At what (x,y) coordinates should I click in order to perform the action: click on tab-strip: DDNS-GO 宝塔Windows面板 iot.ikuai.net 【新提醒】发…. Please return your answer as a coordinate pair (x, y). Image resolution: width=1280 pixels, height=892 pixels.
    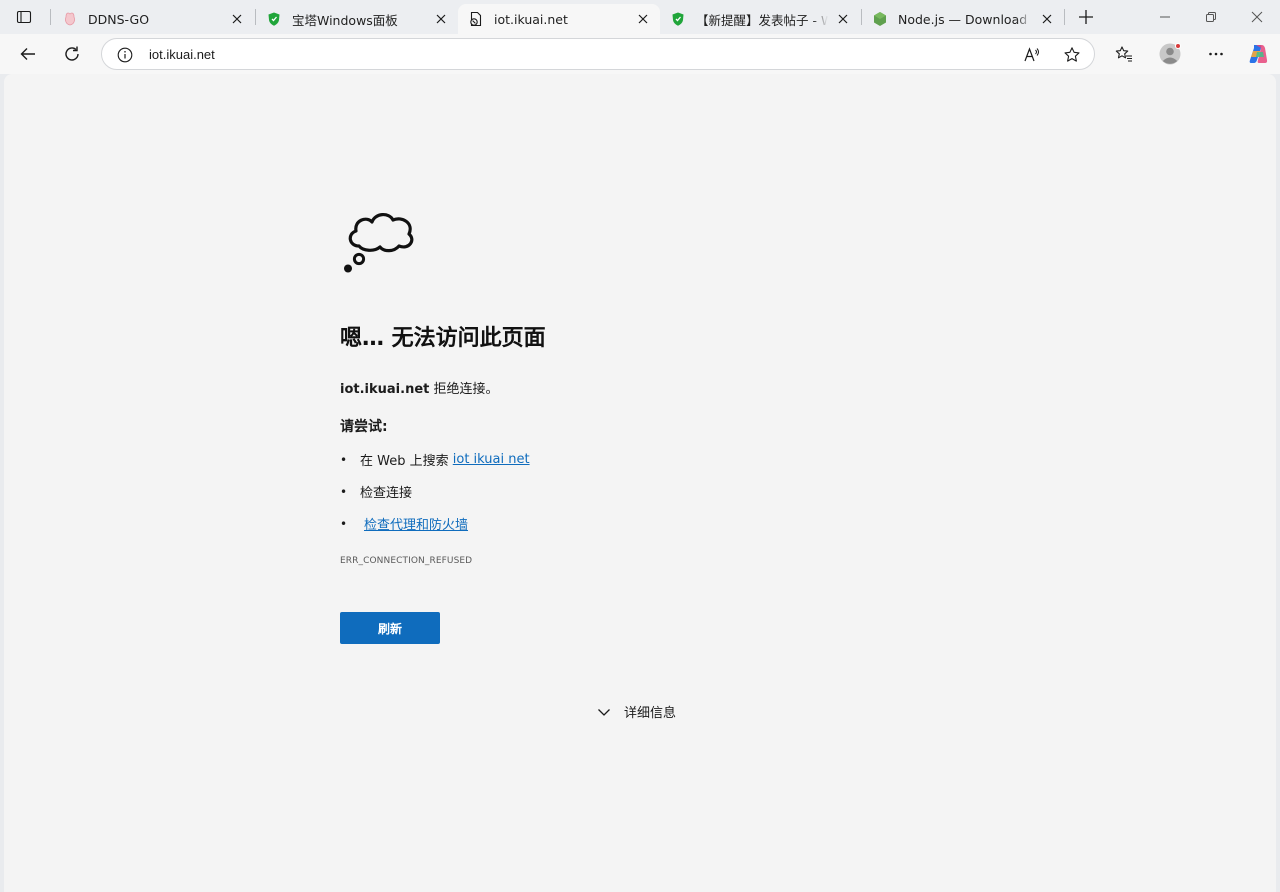
    Looking at the image, I should click on (640, 17).